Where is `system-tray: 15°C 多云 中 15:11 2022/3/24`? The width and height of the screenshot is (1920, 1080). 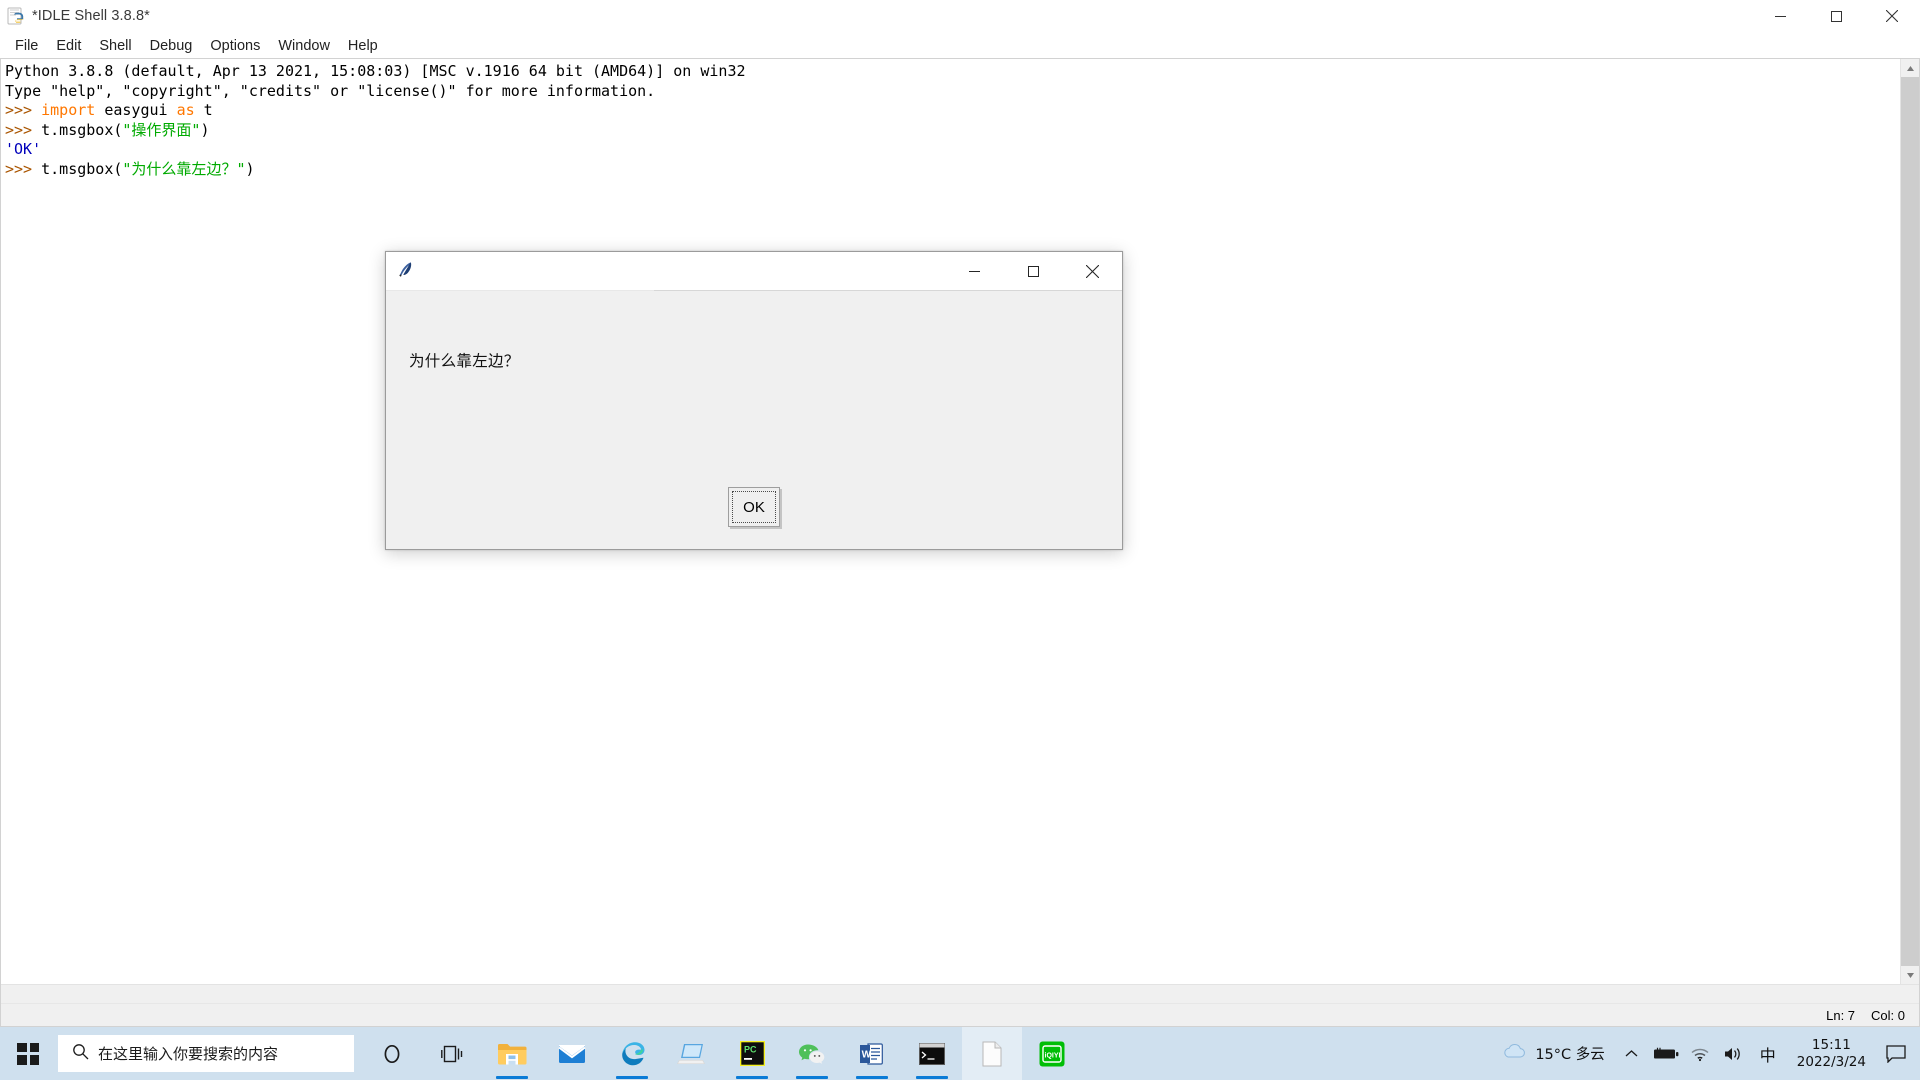
system-tray: 15°C 多云 中 15:11 2022/3/24 is located at coordinates (1708, 1053).